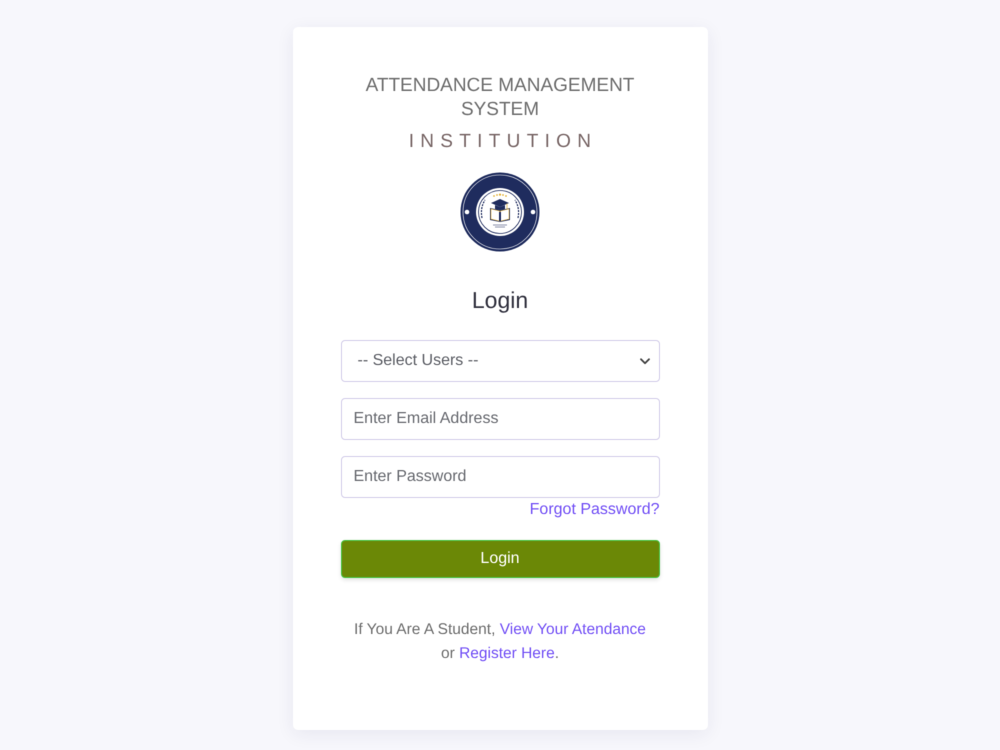 This screenshot has height=750, width=1000. Describe the element at coordinates (500, 559) in the screenshot. I see `login-button: Login` at that location.